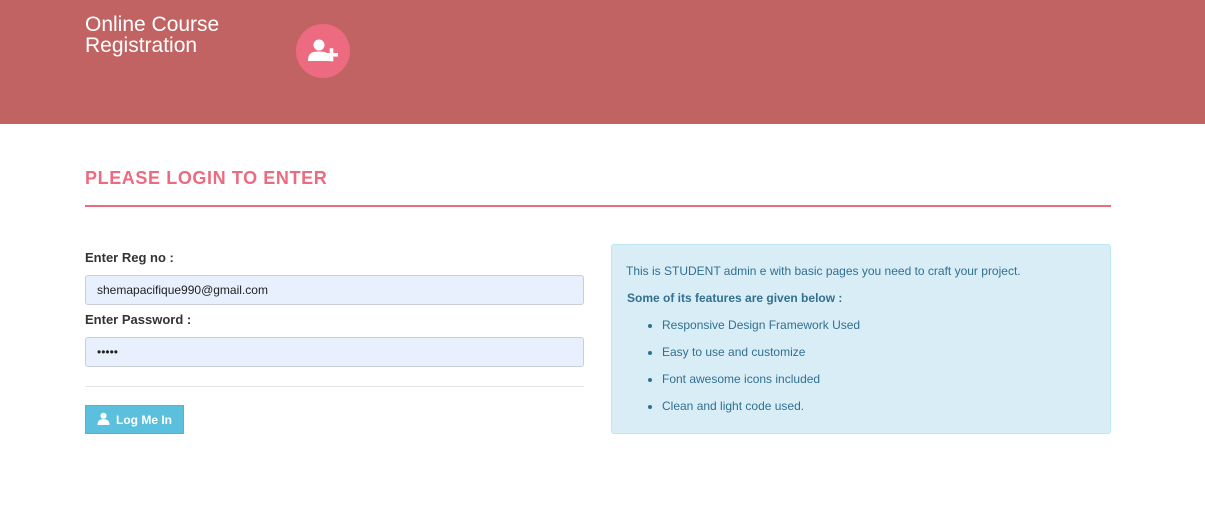 The height and width of the screenshot is (506, 1205). What do you see at coordinates (598, 206) in the screenshot?
I see `title-divider` at bounding box center [598, 206].